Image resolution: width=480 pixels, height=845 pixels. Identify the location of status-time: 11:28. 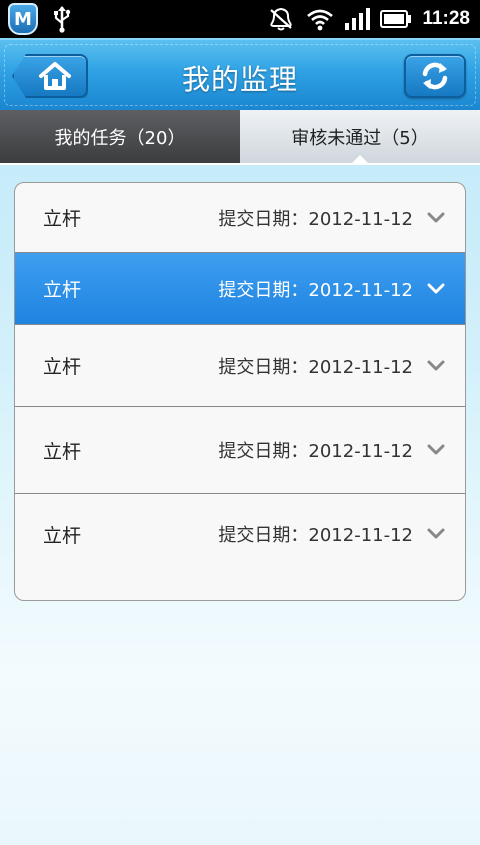
(446, 18).